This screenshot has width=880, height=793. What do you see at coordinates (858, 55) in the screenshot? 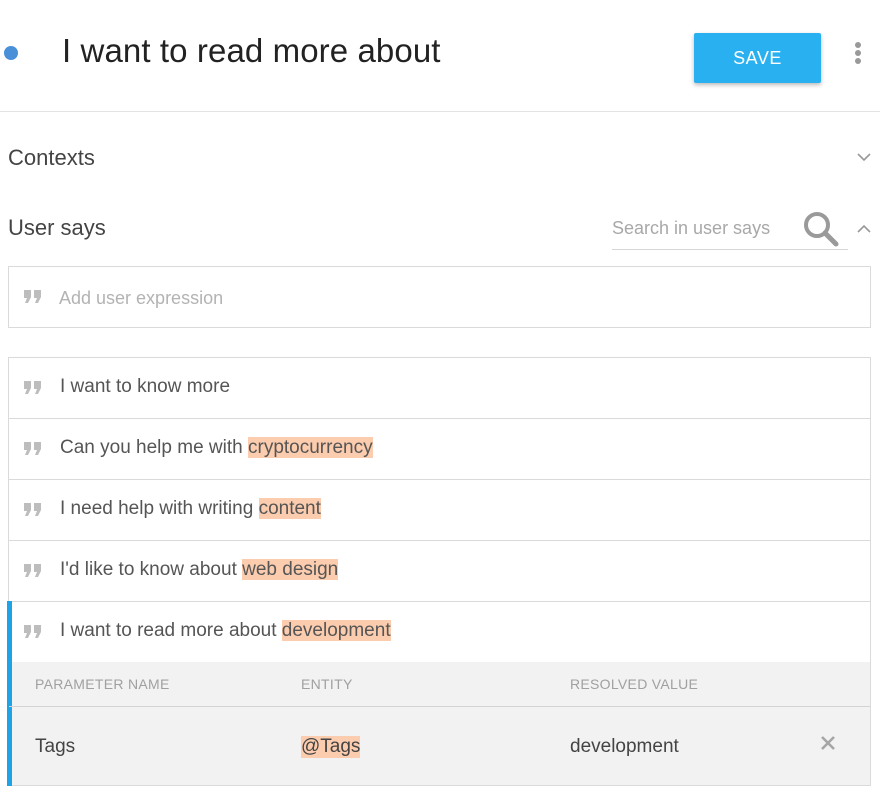
I see `more-options-icon` at bounding box center [858, 55].